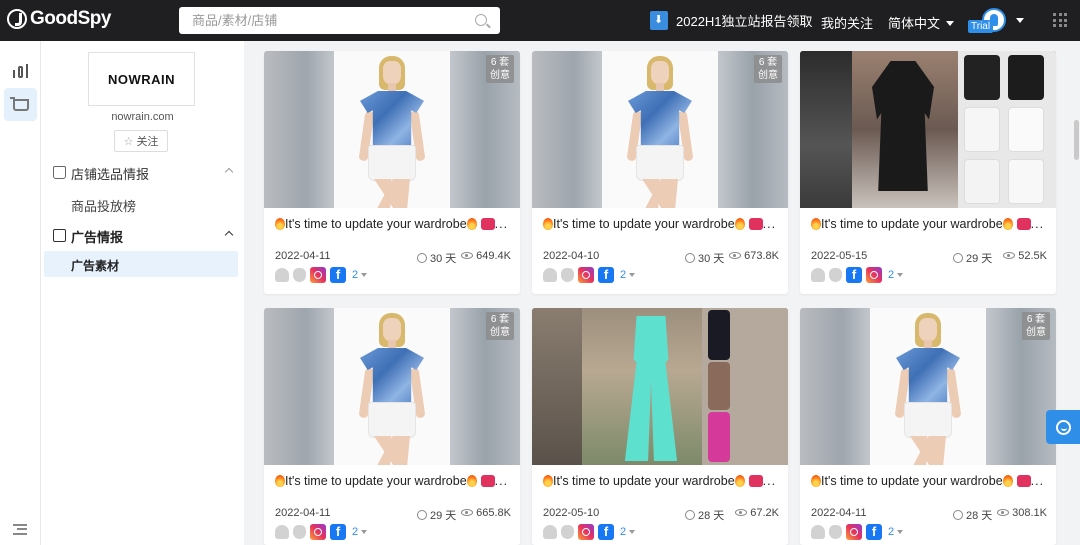 Image resolution: width=1080 pixels, height=545 pixels. I want to click on follow-button: ☆ 关注, so click(141, 141).